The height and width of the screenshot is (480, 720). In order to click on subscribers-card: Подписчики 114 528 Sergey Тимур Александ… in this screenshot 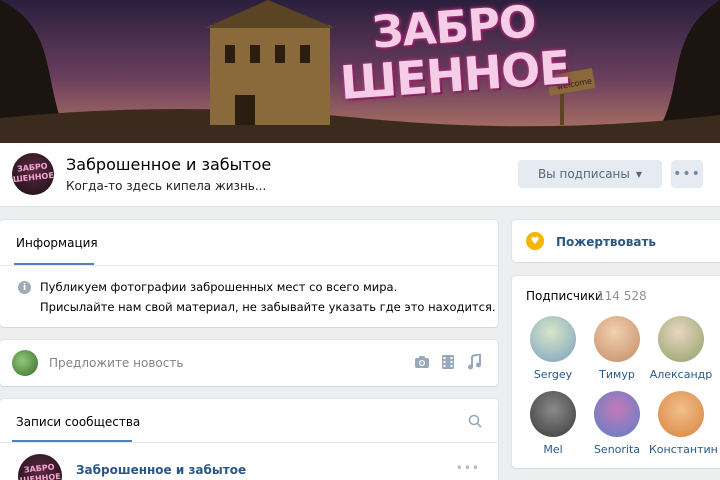, I will do `click(616, 372)`.